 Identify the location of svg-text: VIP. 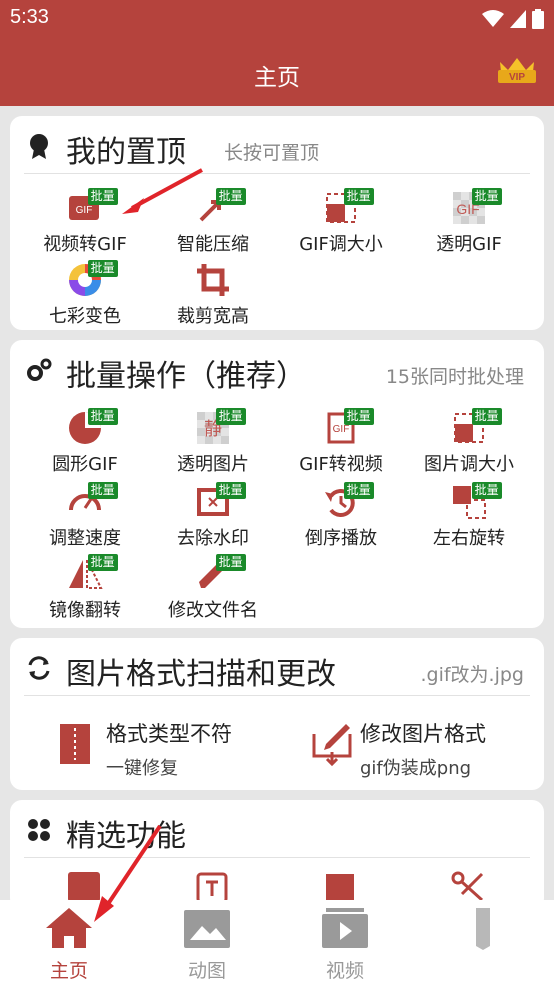
(517, 77).